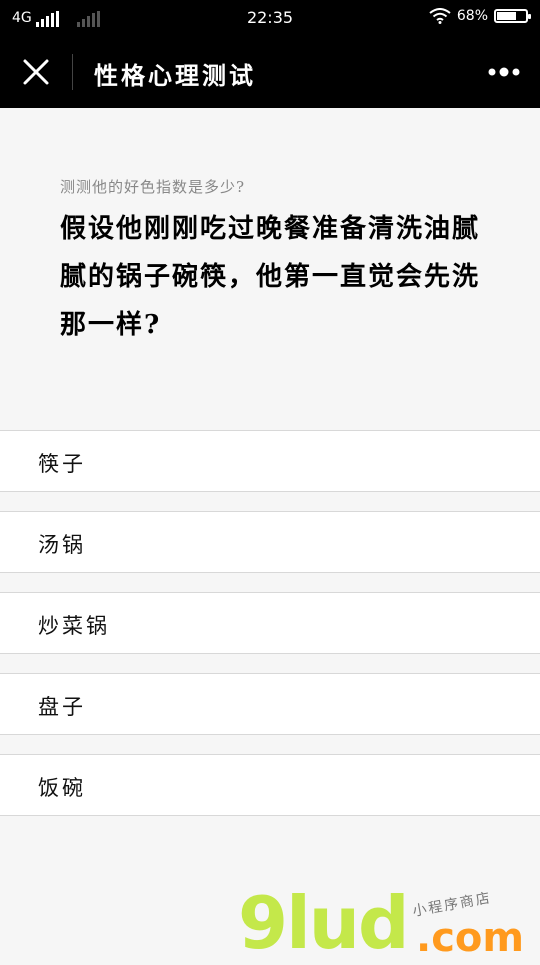  Describe the element at coordinates (270, 704) in the screenshot. I see `option-item-plate: 盘子` at that location.